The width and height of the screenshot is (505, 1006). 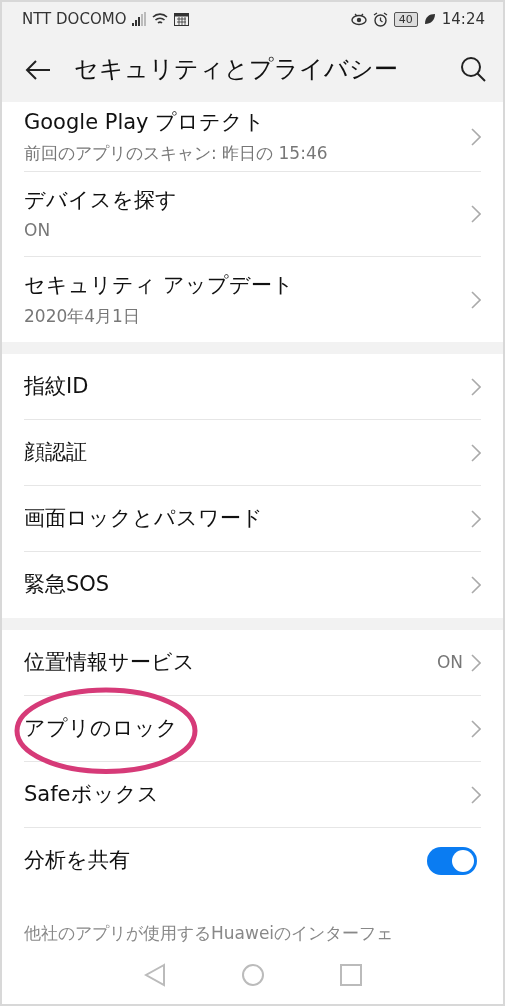 I want to click on item-title: デバイスを探す, so click(x=100, y=200).